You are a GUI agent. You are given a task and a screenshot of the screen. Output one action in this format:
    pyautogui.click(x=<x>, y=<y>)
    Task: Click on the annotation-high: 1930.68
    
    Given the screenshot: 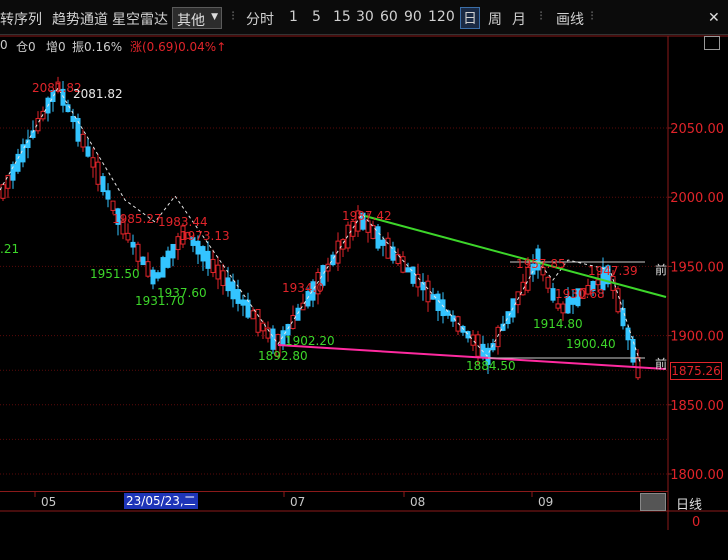 What is the action you would take?
    pyautogui.click(x=580, y=294)
    